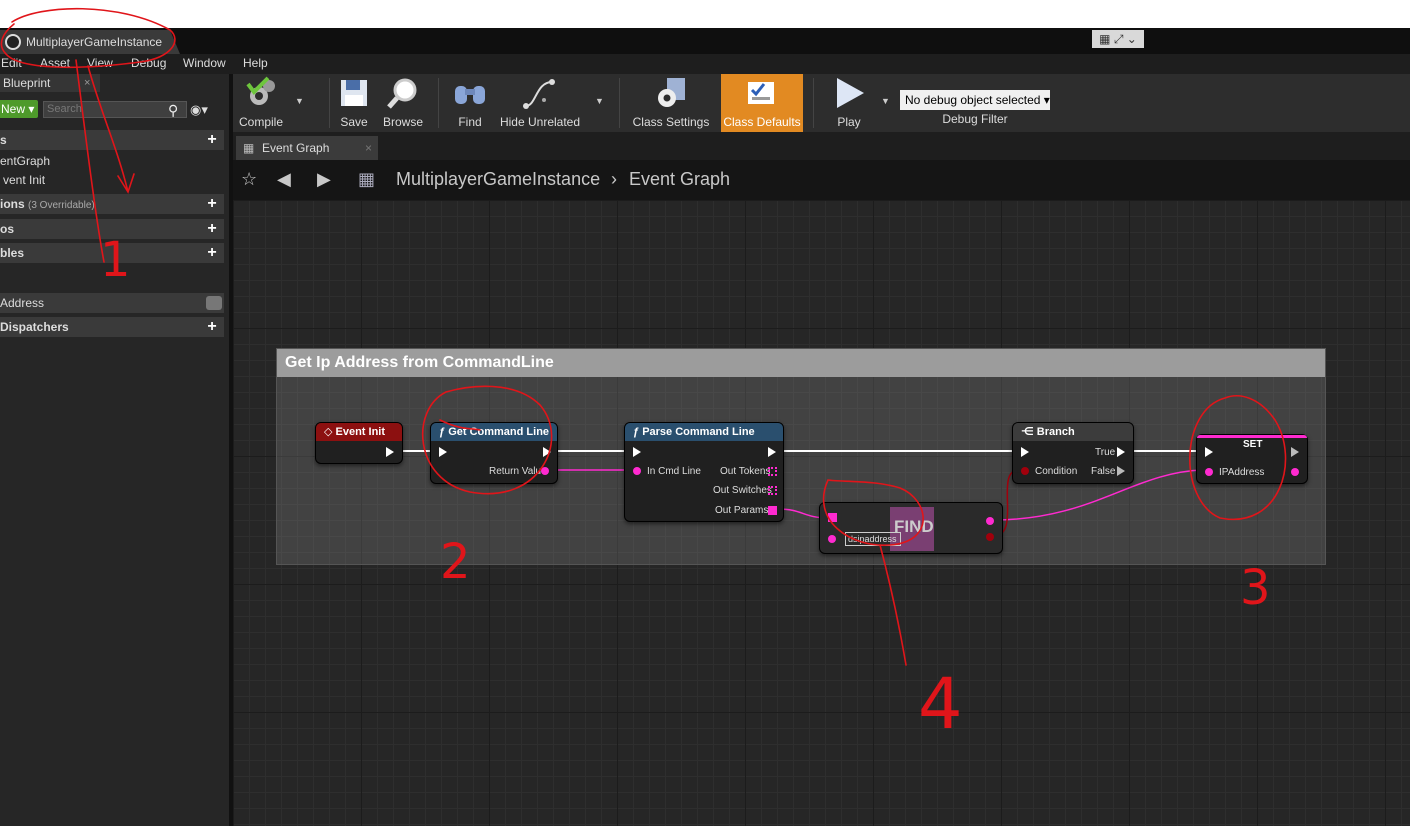 This screenshot has width=1410, height=826. What do you see at coordinates (55, 63) in the screenshot?
I see `menu-asset: Asset` at bounding box center [55, 63].